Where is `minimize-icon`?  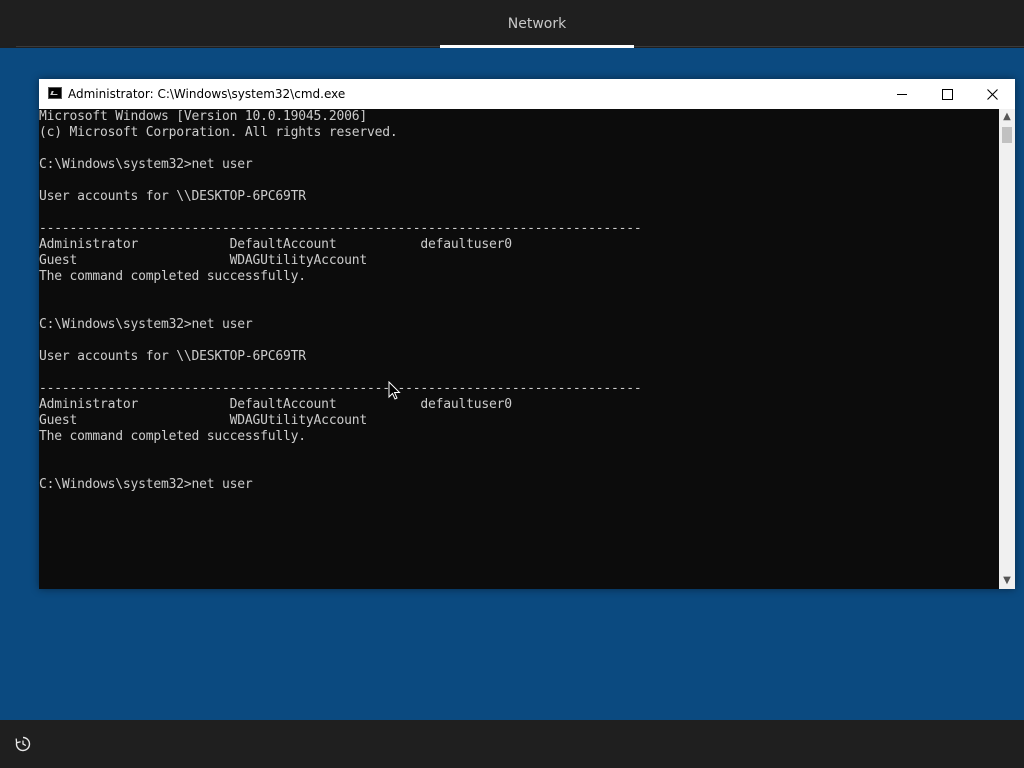 minimize-icon is located at coordinates (902, 94).